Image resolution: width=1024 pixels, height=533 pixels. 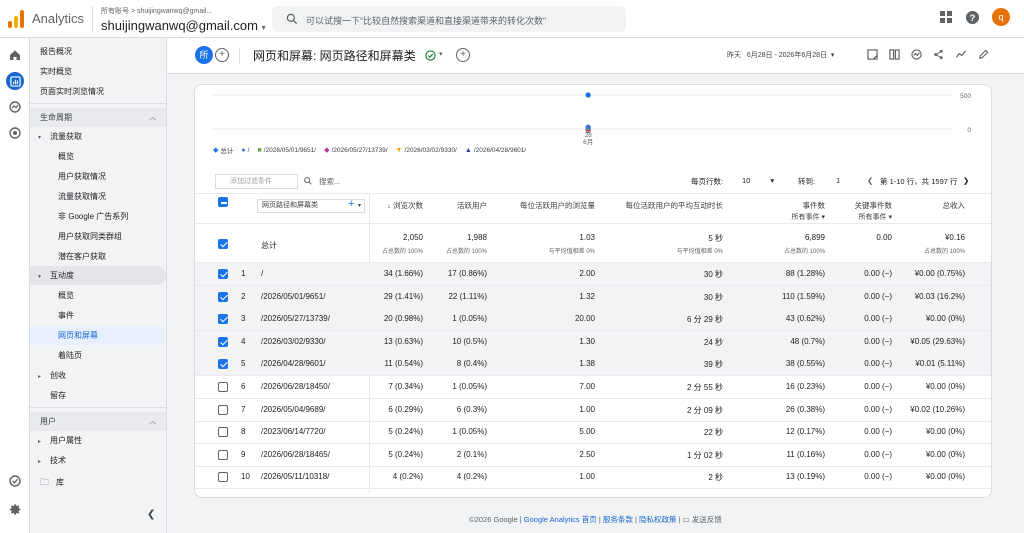 What do you see at coordinates (954, 205) in the screenshot?
I see `column-header: 总收入` at bounding box center [954, 205].